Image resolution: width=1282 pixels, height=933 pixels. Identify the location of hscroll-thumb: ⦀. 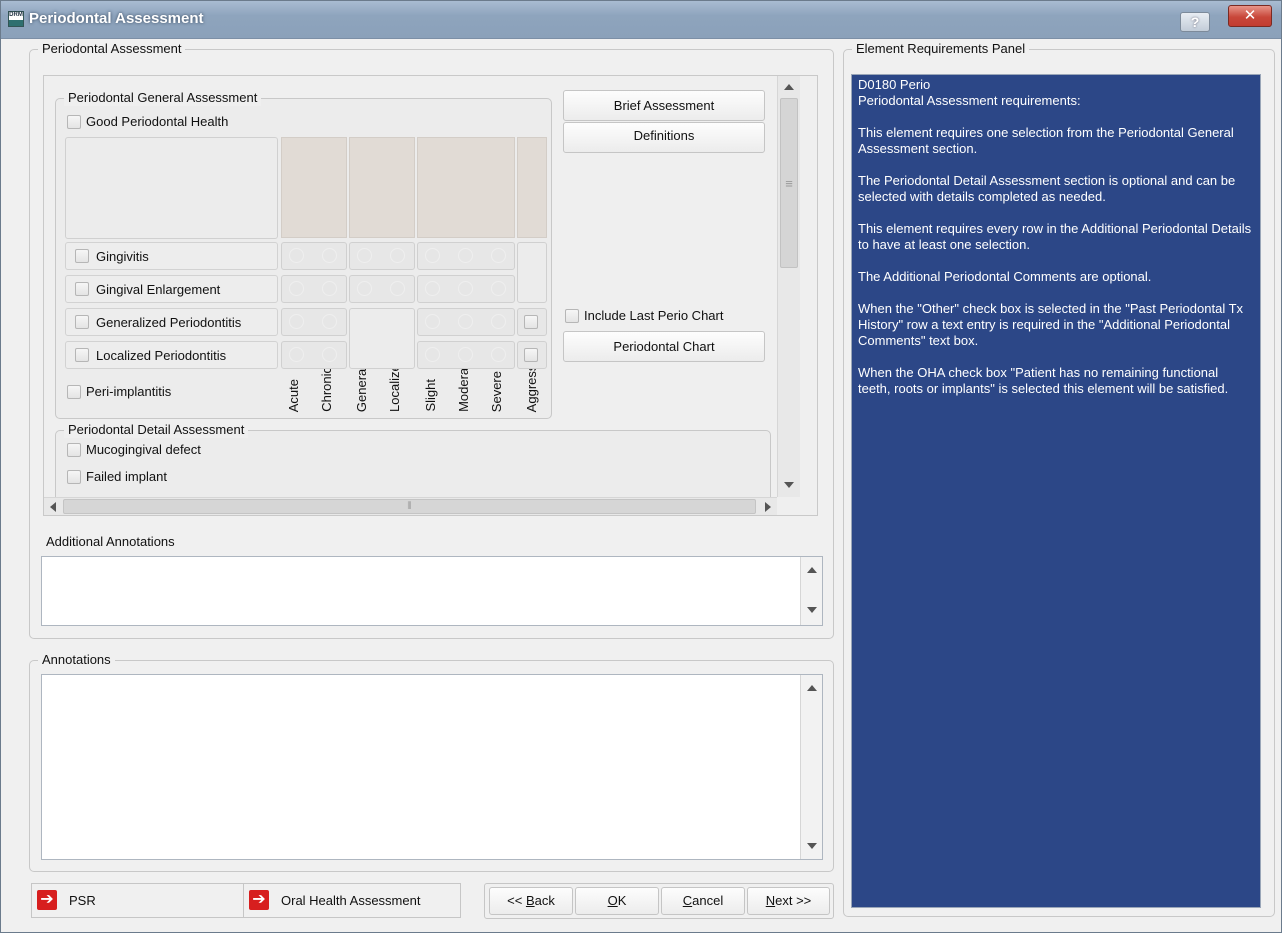
(409, 506).